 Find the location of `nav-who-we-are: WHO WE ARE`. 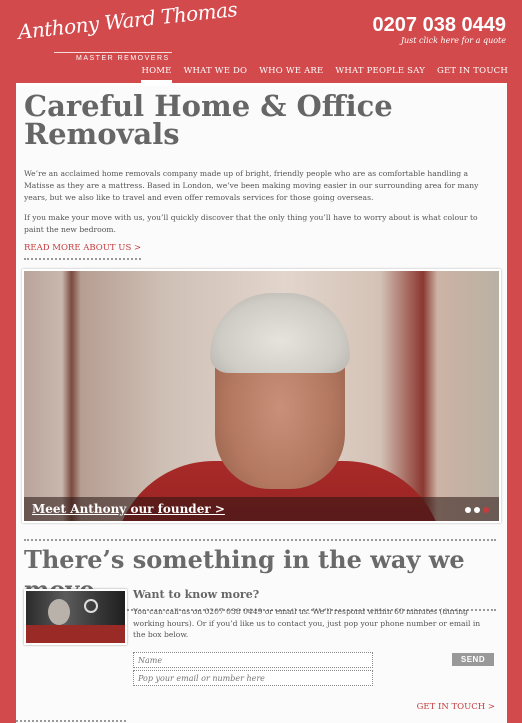

nav-who-we-are: WHO WE ARE is located at coordinates (291, 74).